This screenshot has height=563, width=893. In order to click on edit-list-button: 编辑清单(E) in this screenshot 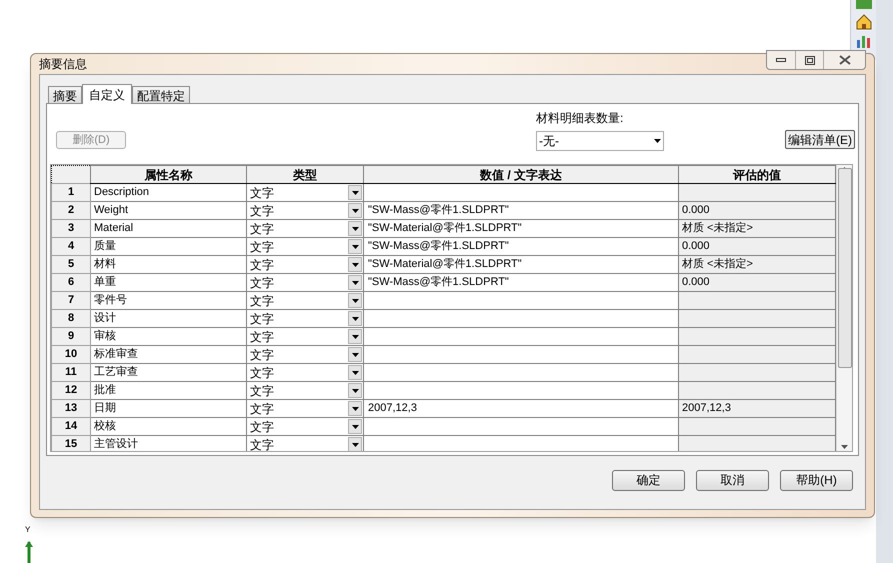, I will do `click(820, 139)`.